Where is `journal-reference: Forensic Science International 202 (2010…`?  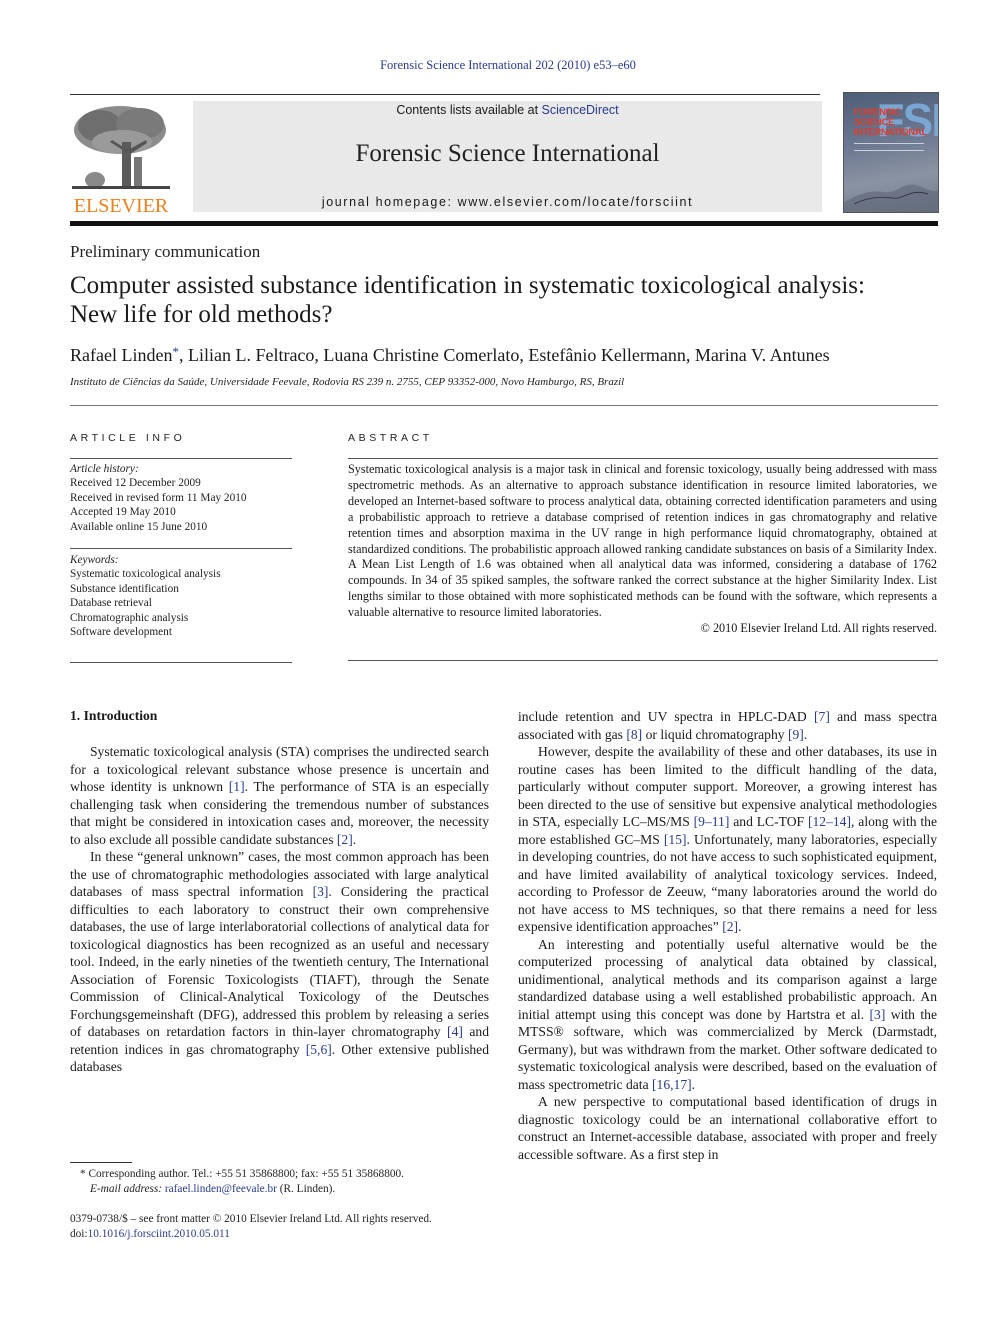
journal-reference: Forensic Science International 202 (2010… is located at coordinates (496, 65).